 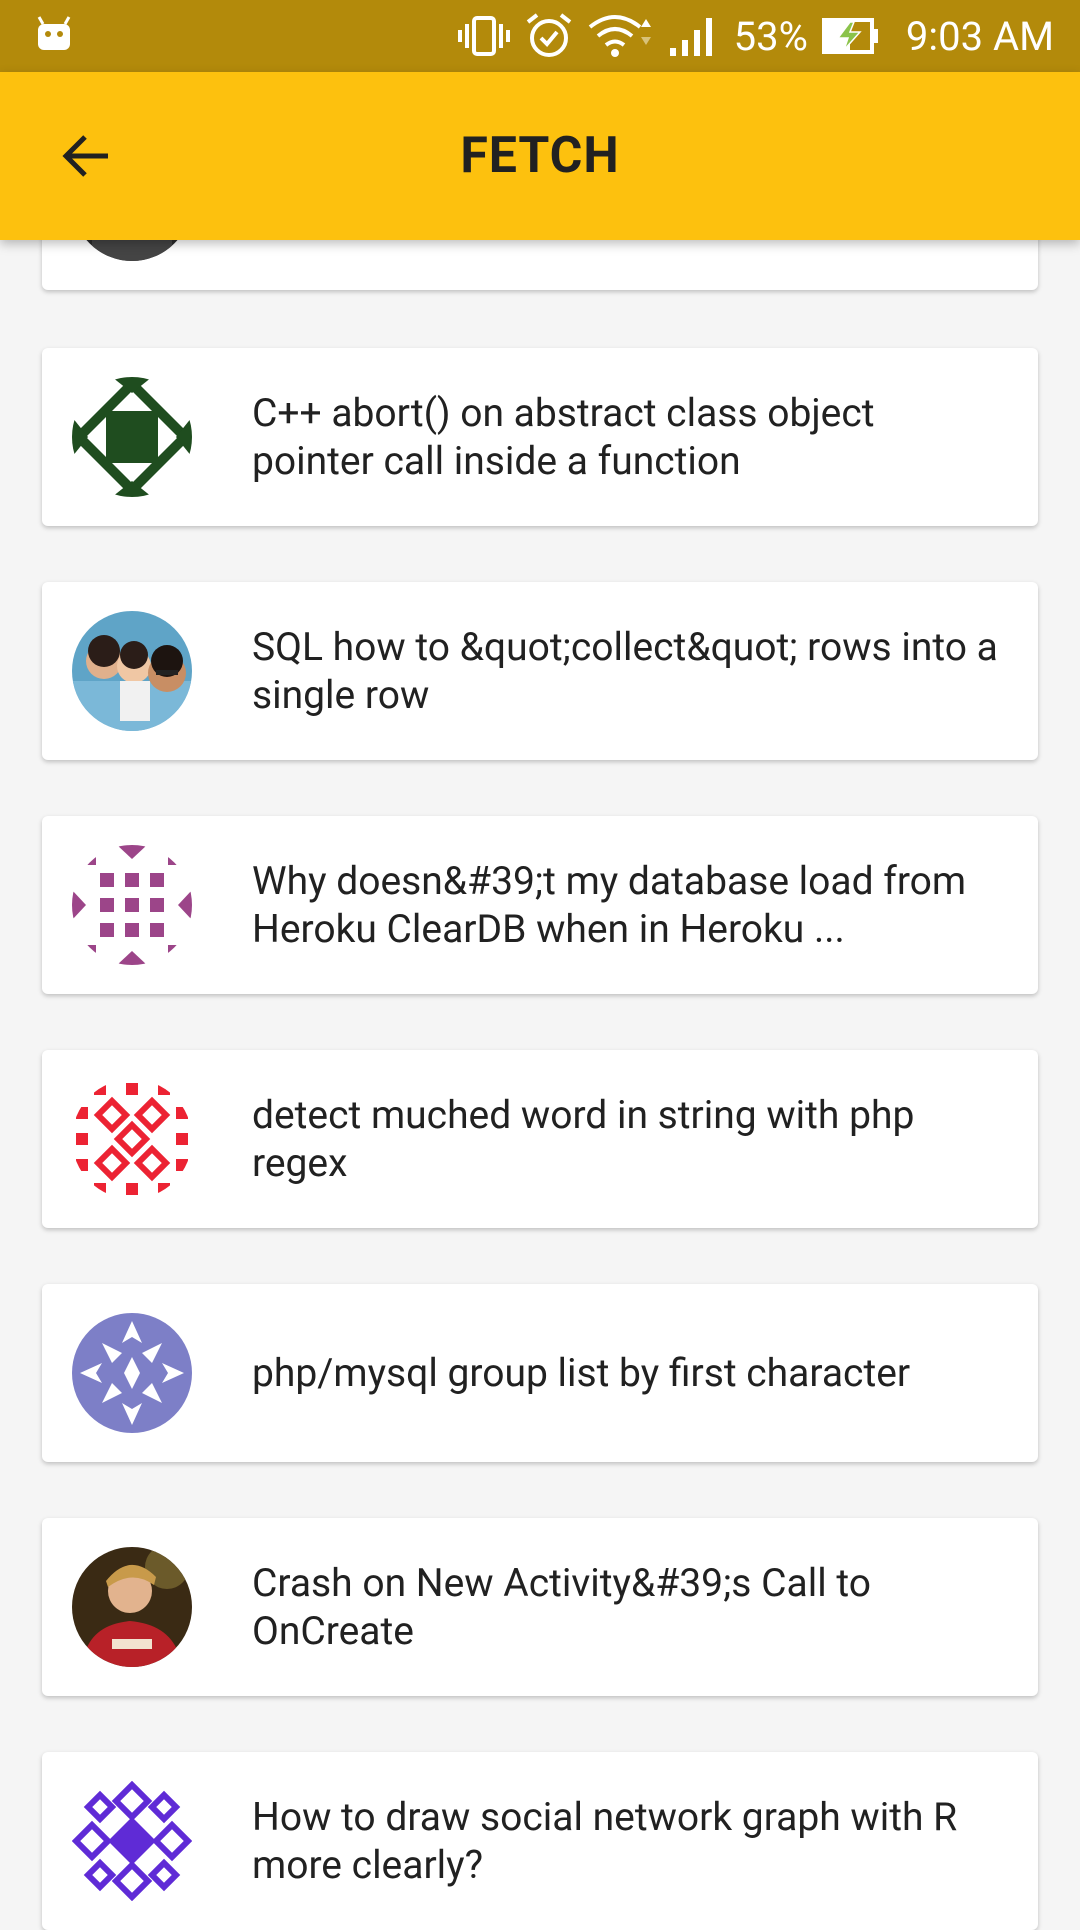 I want to click on page-title: FETCH, so click(x=540, y=156).